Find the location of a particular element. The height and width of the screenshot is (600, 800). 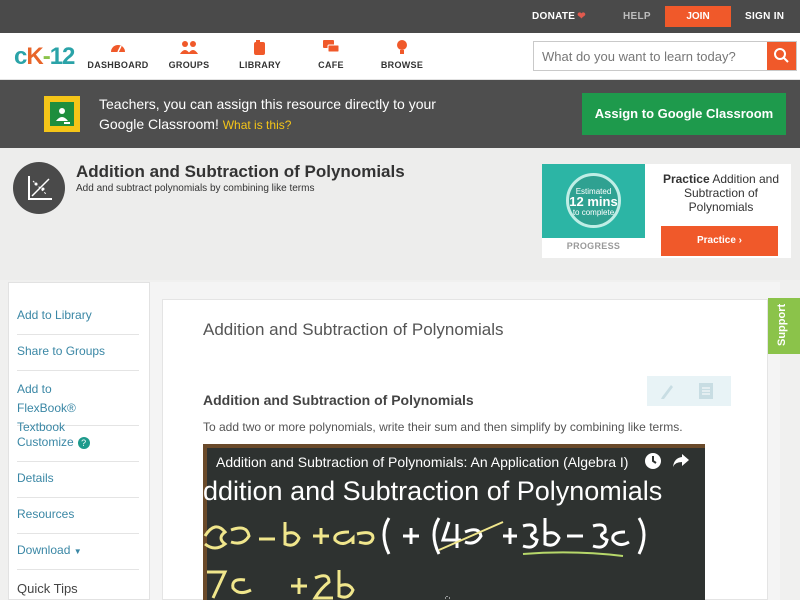

search-button is located at coordinates (781, 56).